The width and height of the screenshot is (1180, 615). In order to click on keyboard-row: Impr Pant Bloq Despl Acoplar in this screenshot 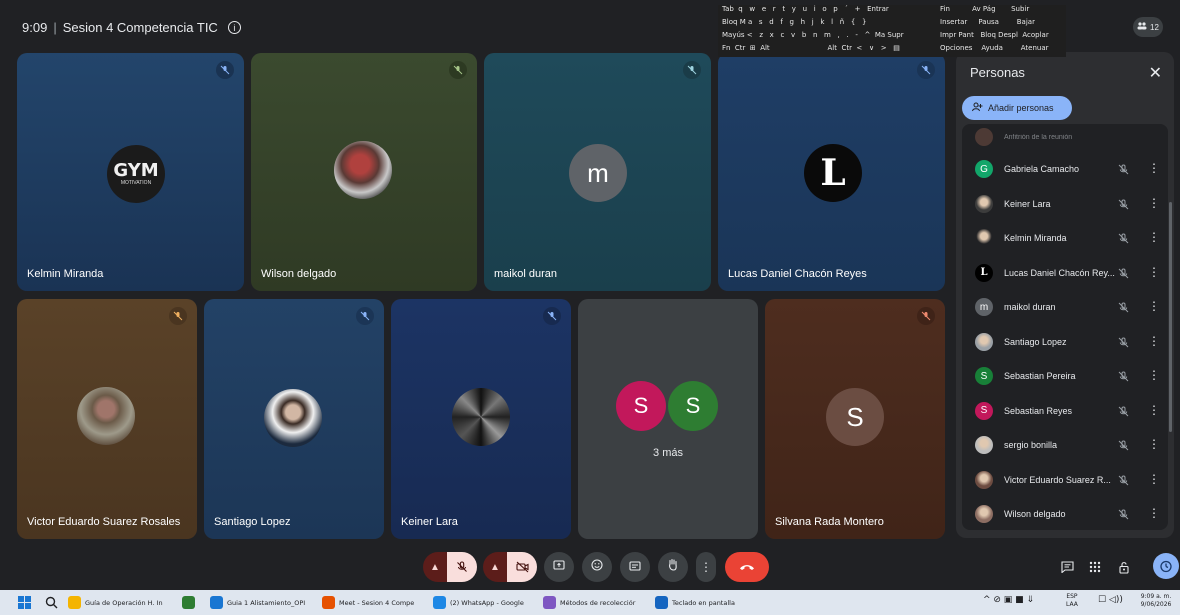, I will do `click(994, 35)`.